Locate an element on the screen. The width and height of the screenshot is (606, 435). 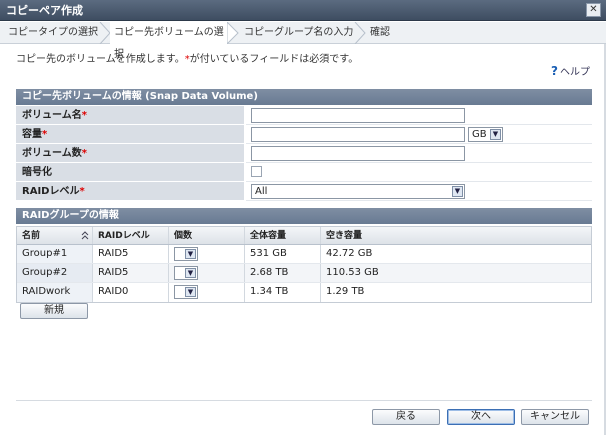
table-header: 名前 RAIDレベル 個数 全体容量 空き容量 is located at coordinates (304, 236).